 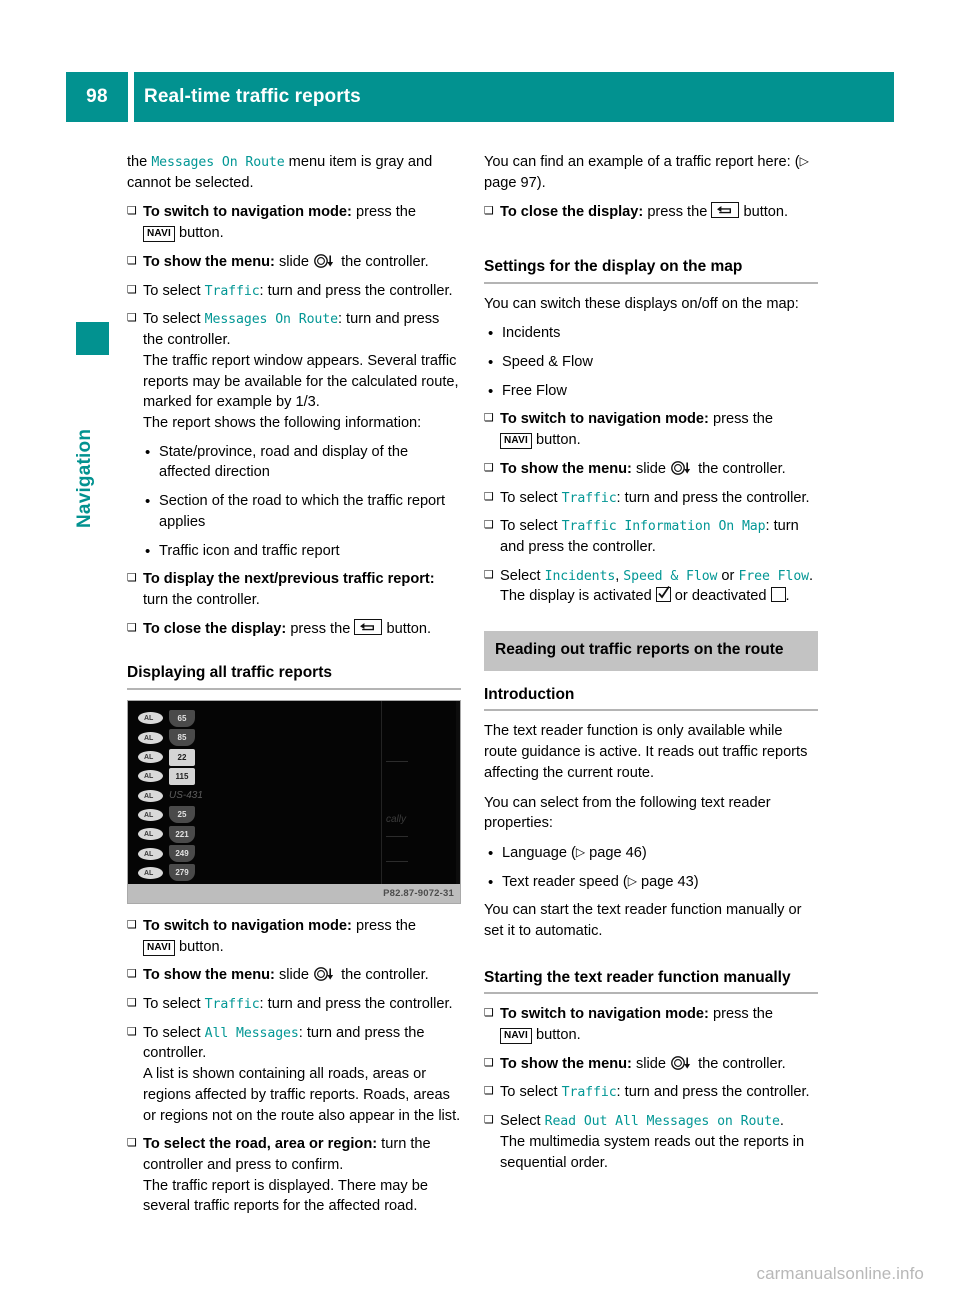 I want to click on intro-before: the, so click(x=139, y=162).